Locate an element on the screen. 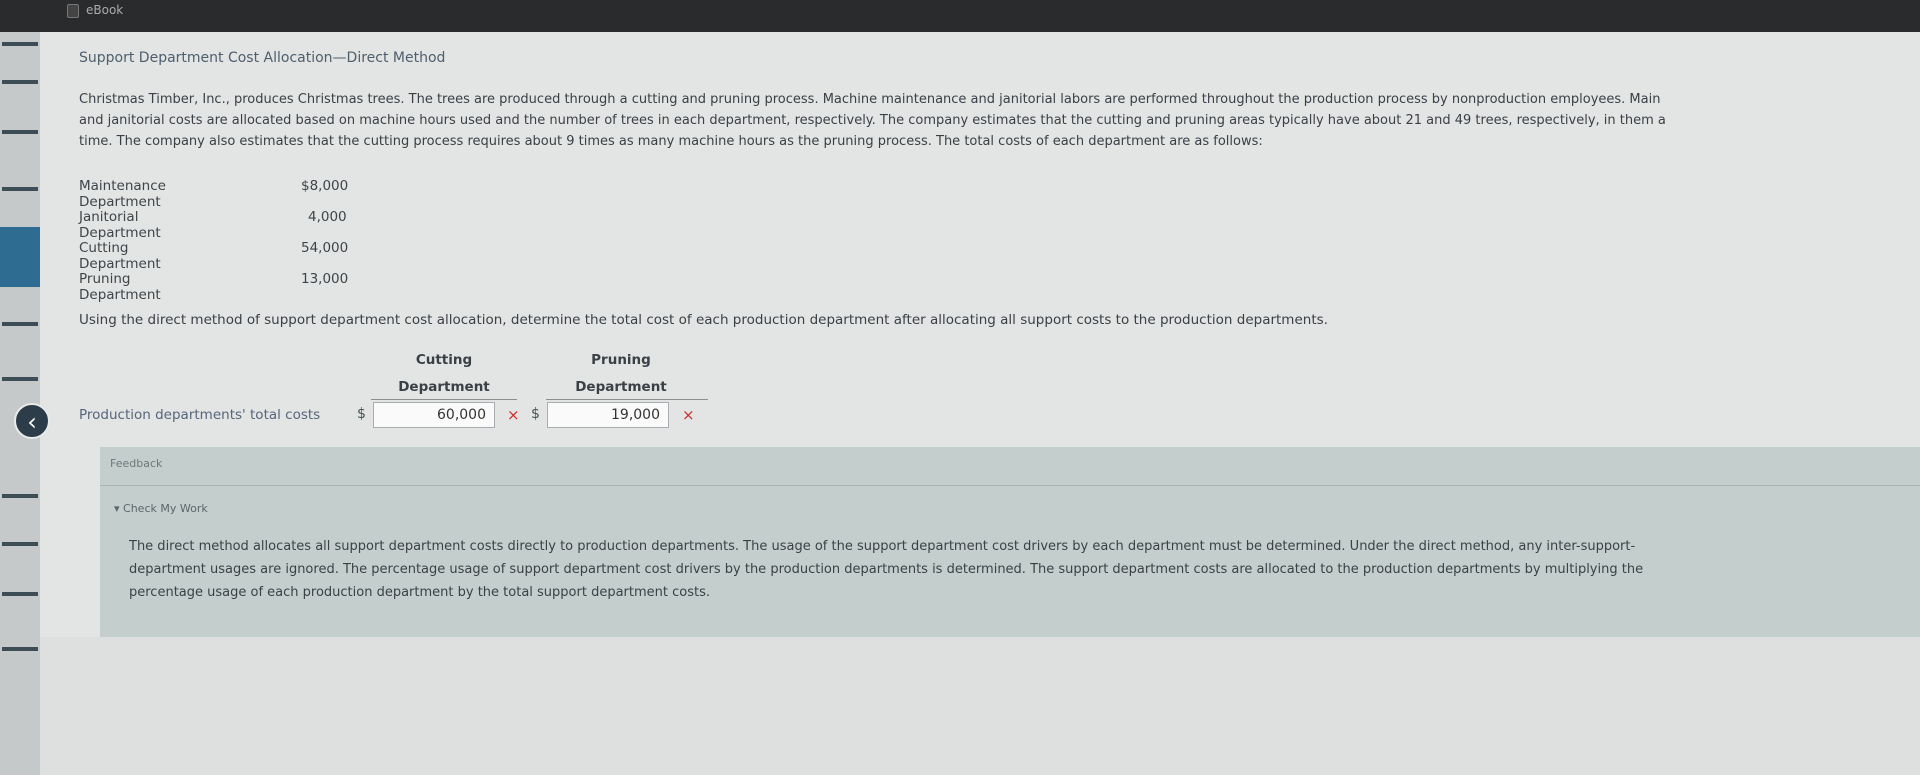  check-my-work-toggle: ▾ Check My Work is located at coordinates (161, 508).